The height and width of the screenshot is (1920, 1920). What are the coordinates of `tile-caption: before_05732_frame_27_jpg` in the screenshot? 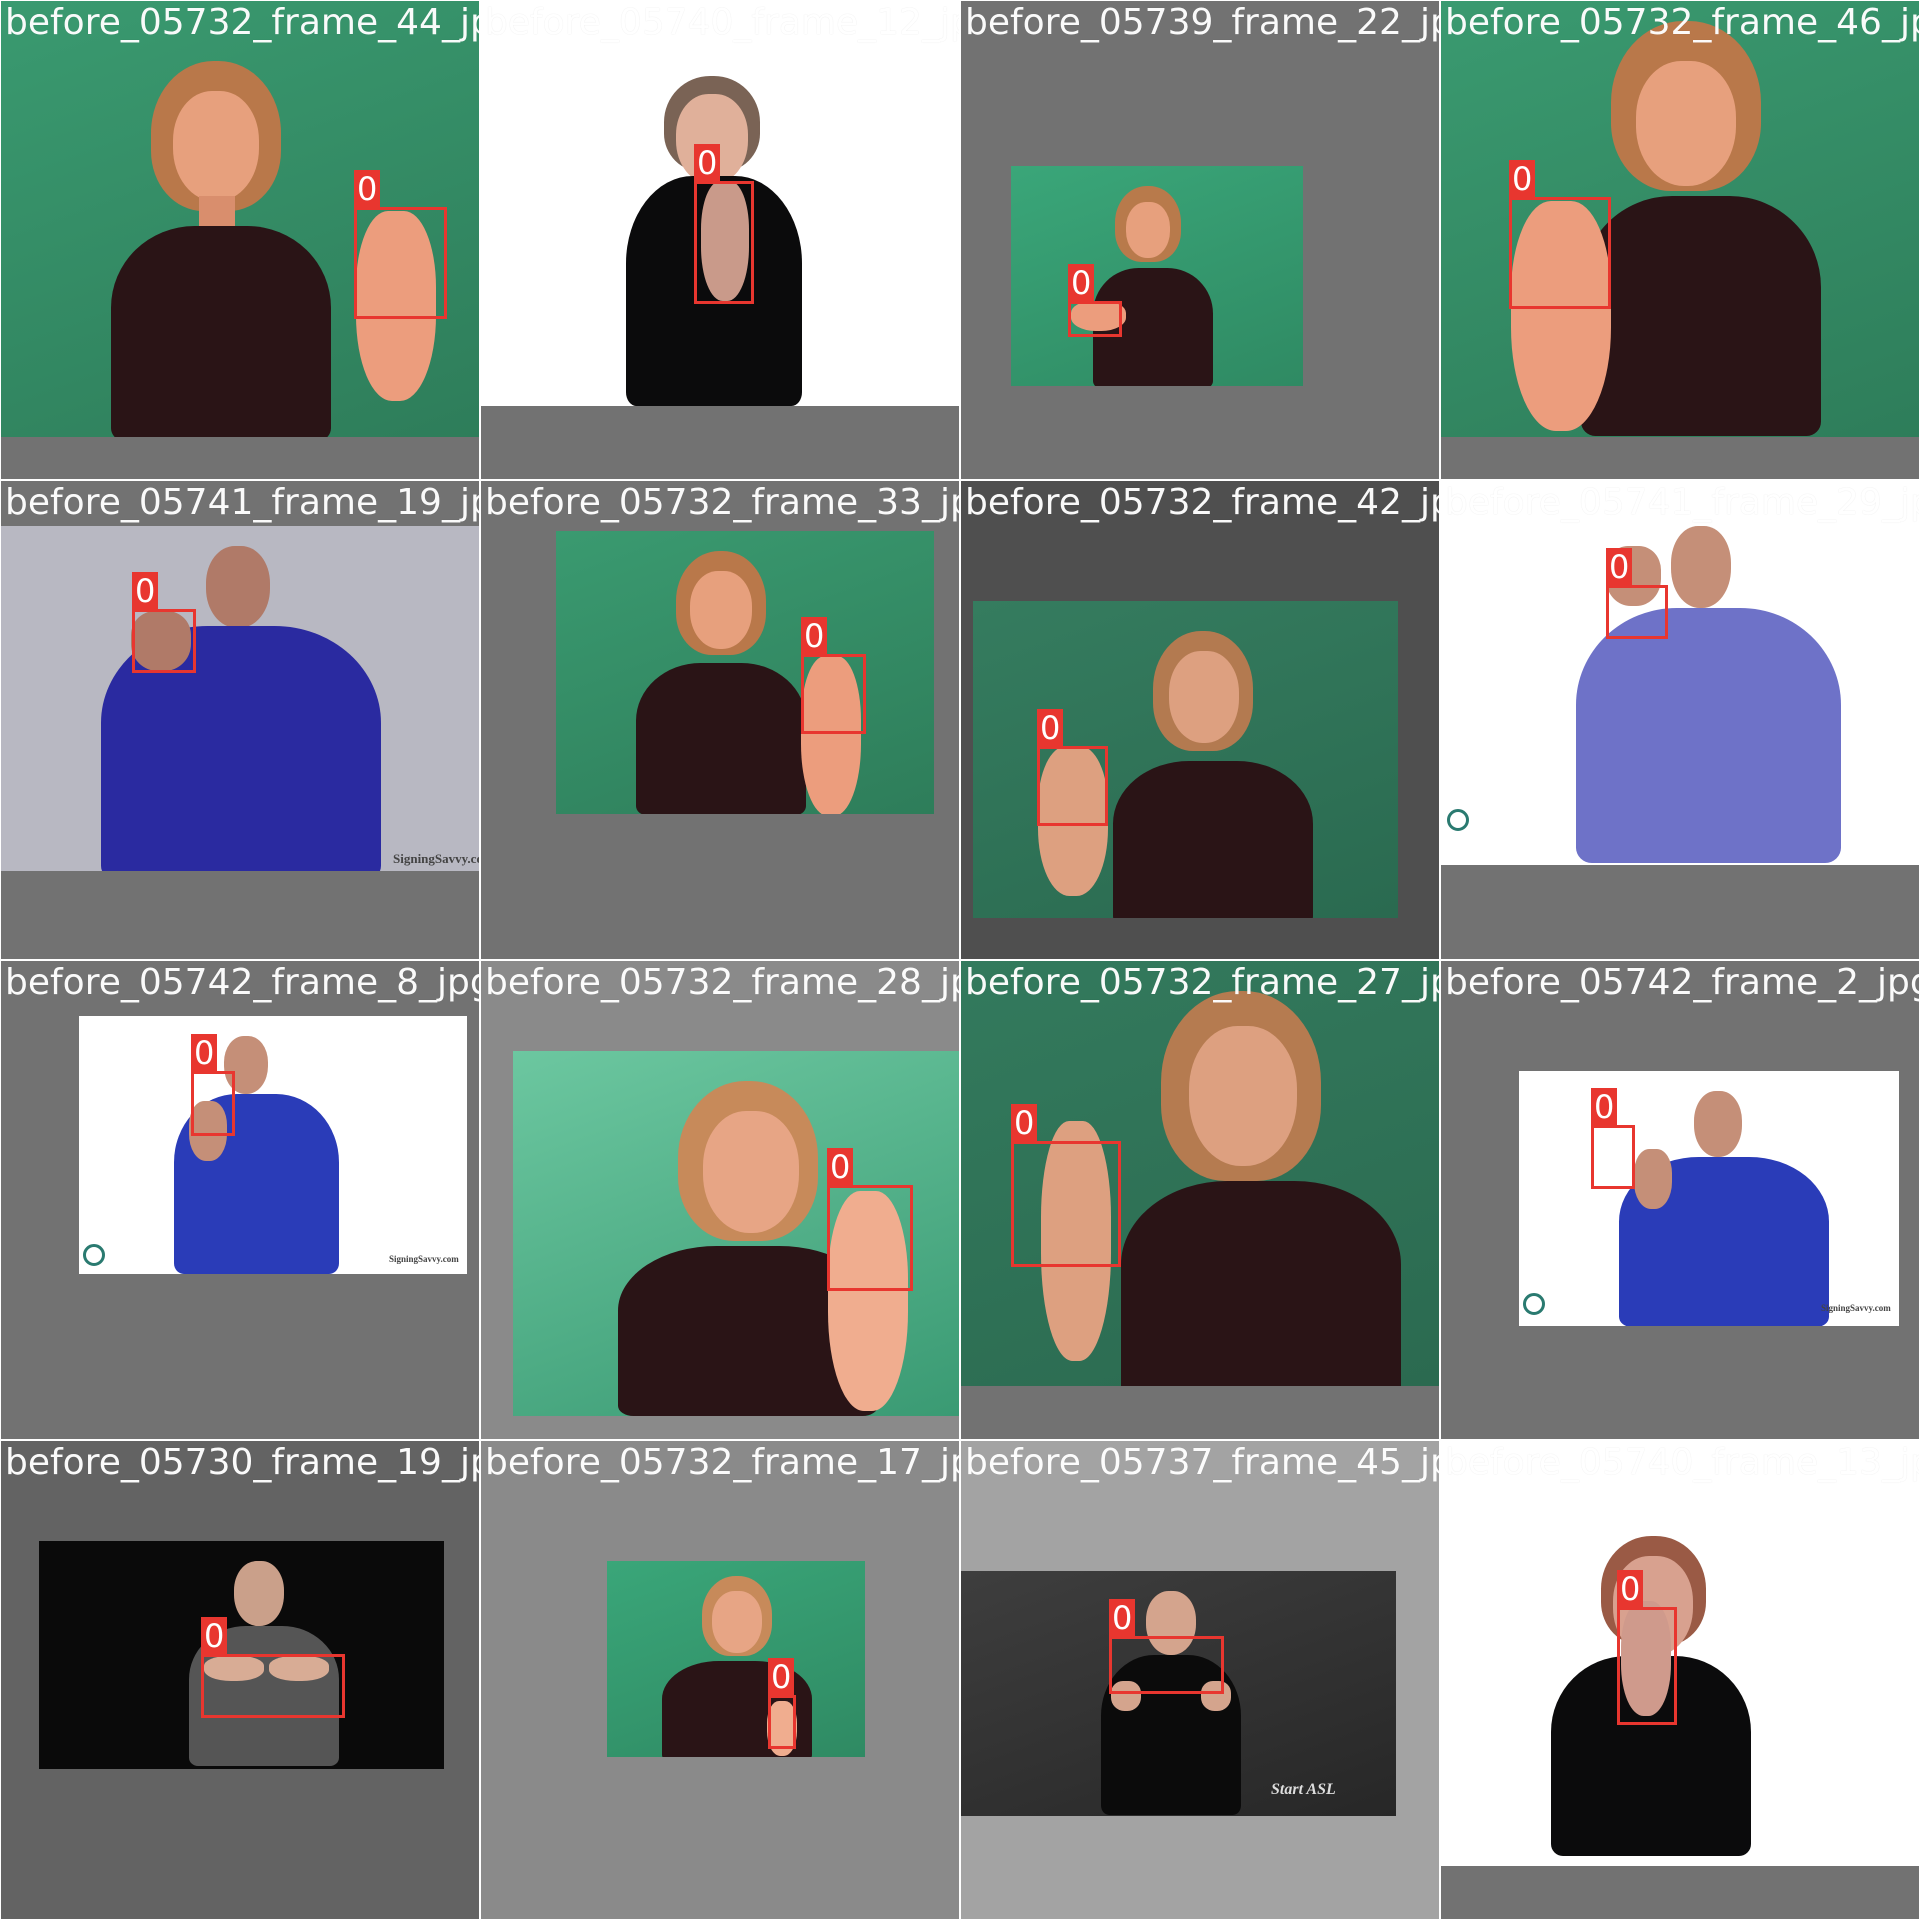 It's located at (1202, 982).